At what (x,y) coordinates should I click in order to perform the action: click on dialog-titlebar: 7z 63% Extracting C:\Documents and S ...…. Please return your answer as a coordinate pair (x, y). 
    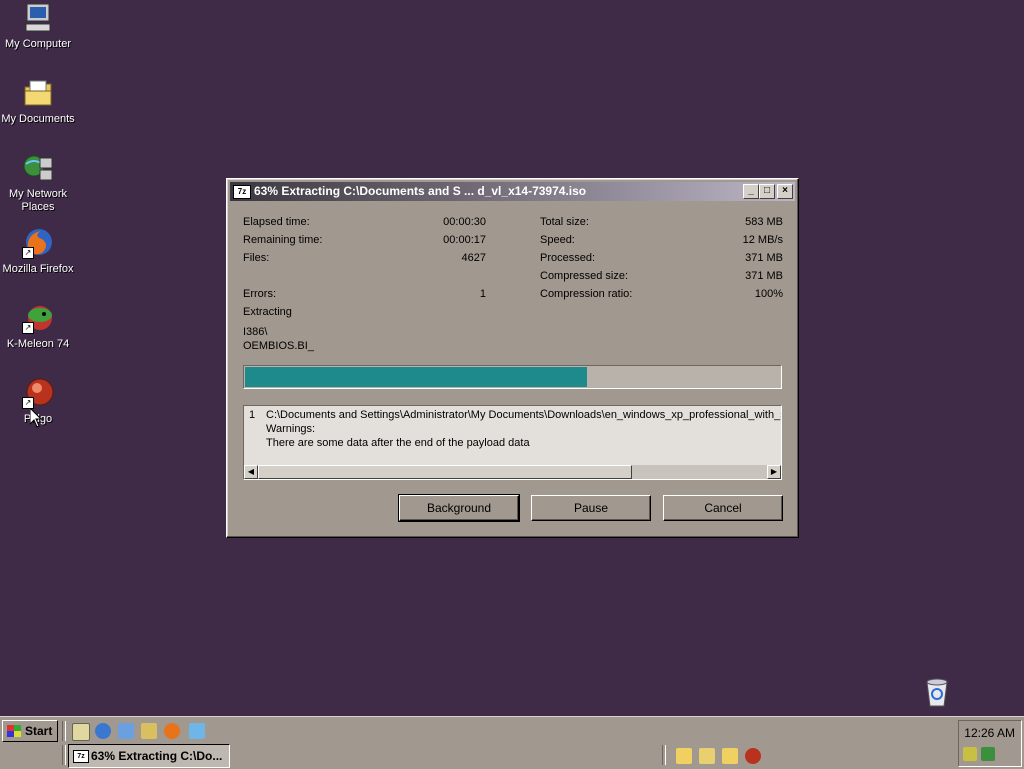
    Looking at the image, I should click on (512, 191).